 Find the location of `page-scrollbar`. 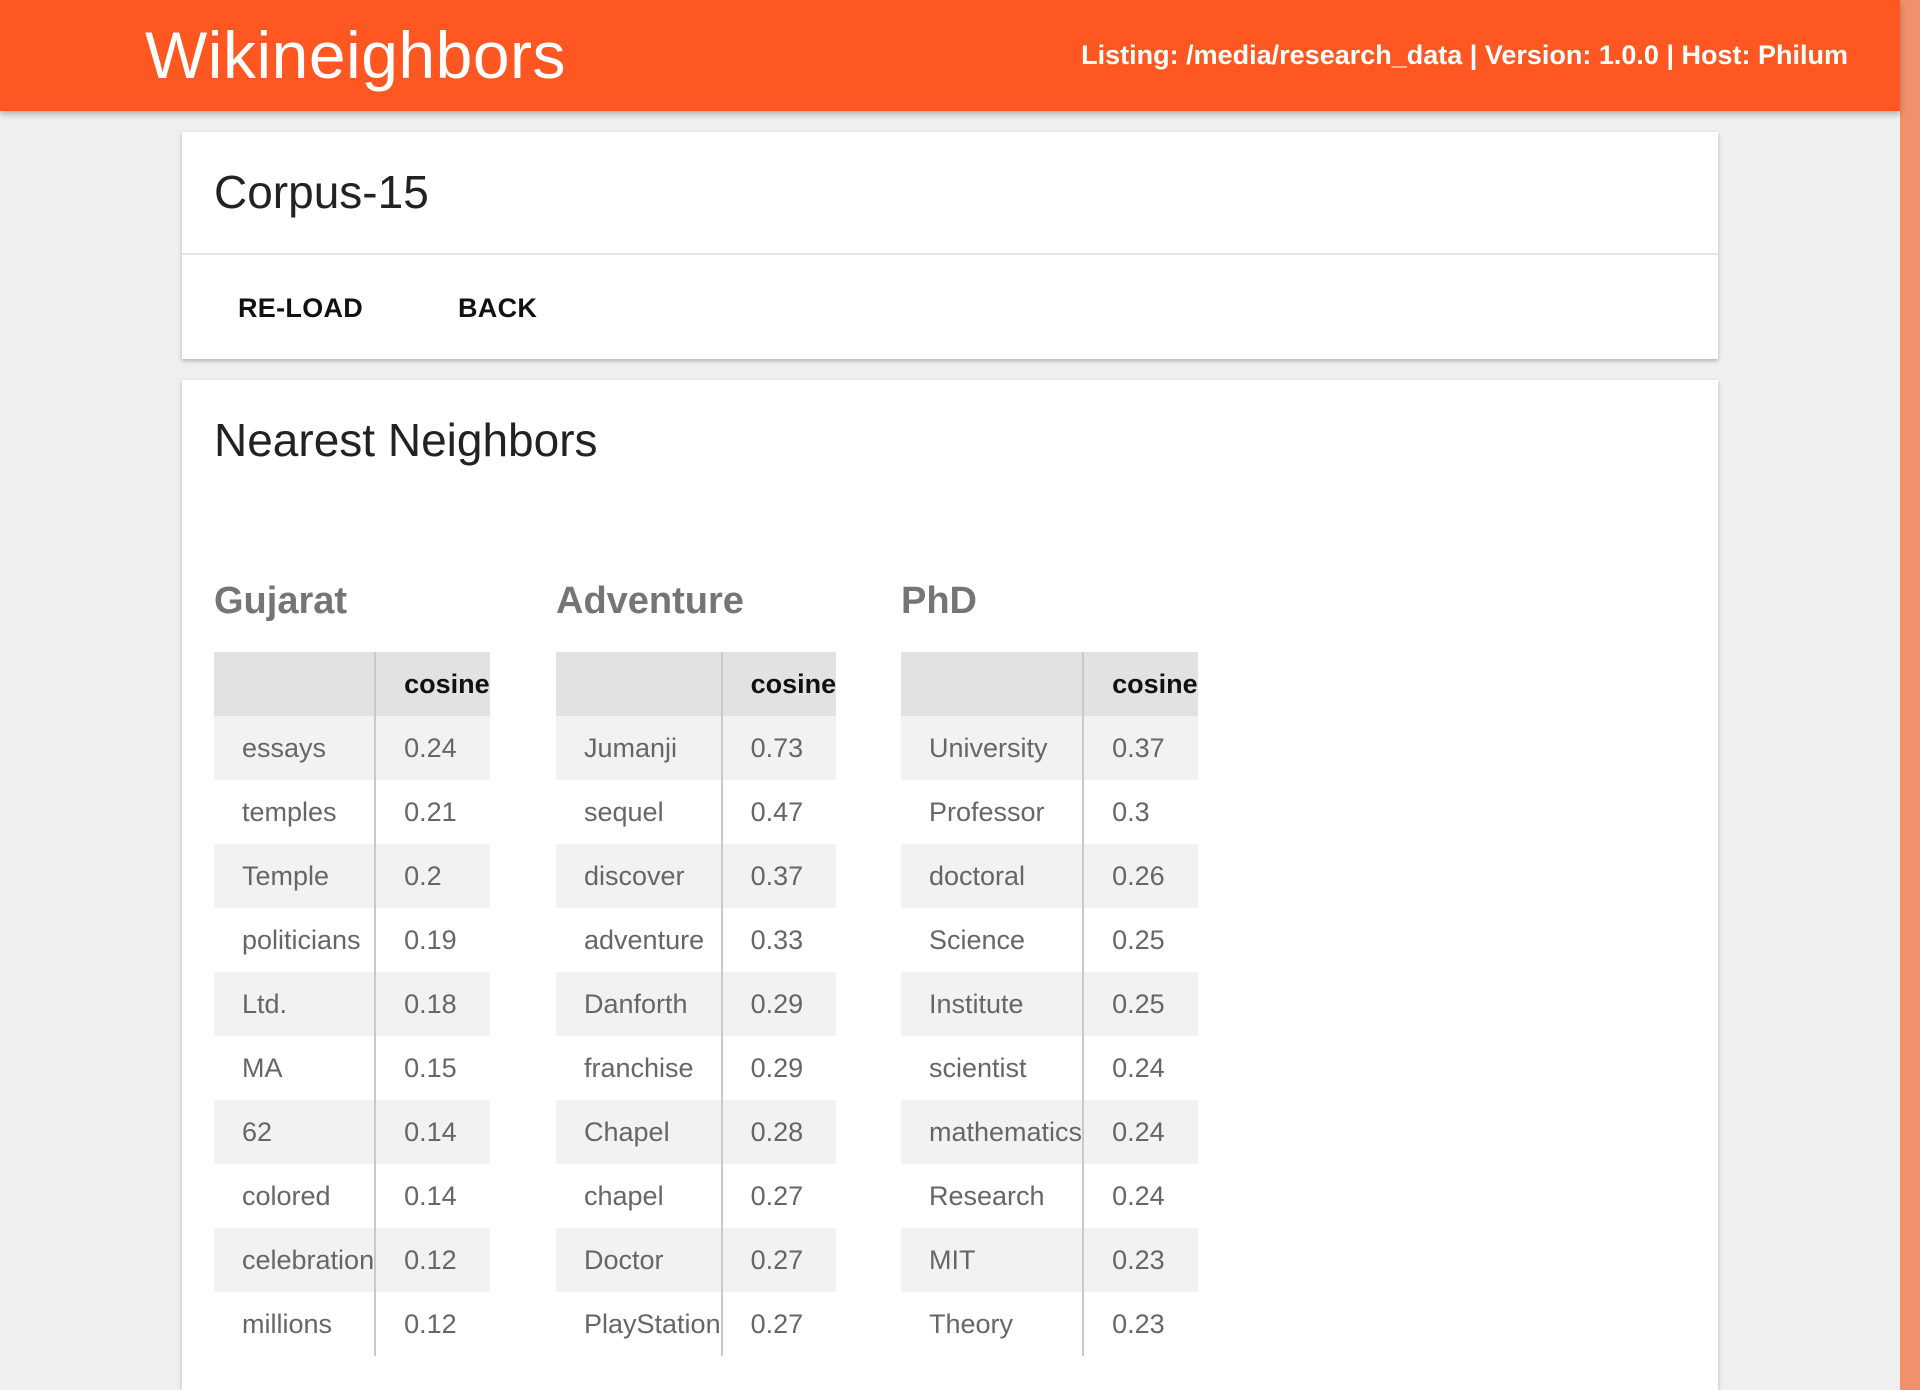

page-scrollbar is located at coordinates (1910, 695).